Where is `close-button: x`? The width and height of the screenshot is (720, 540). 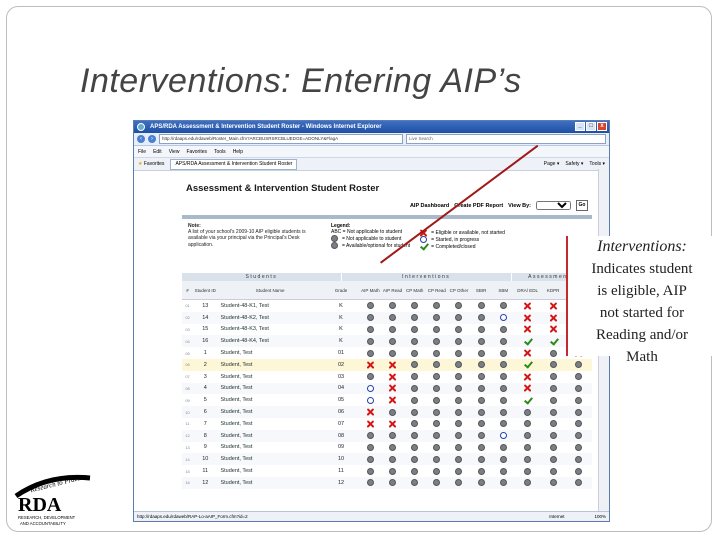
close-button: x is located at coordinates (602, 126).